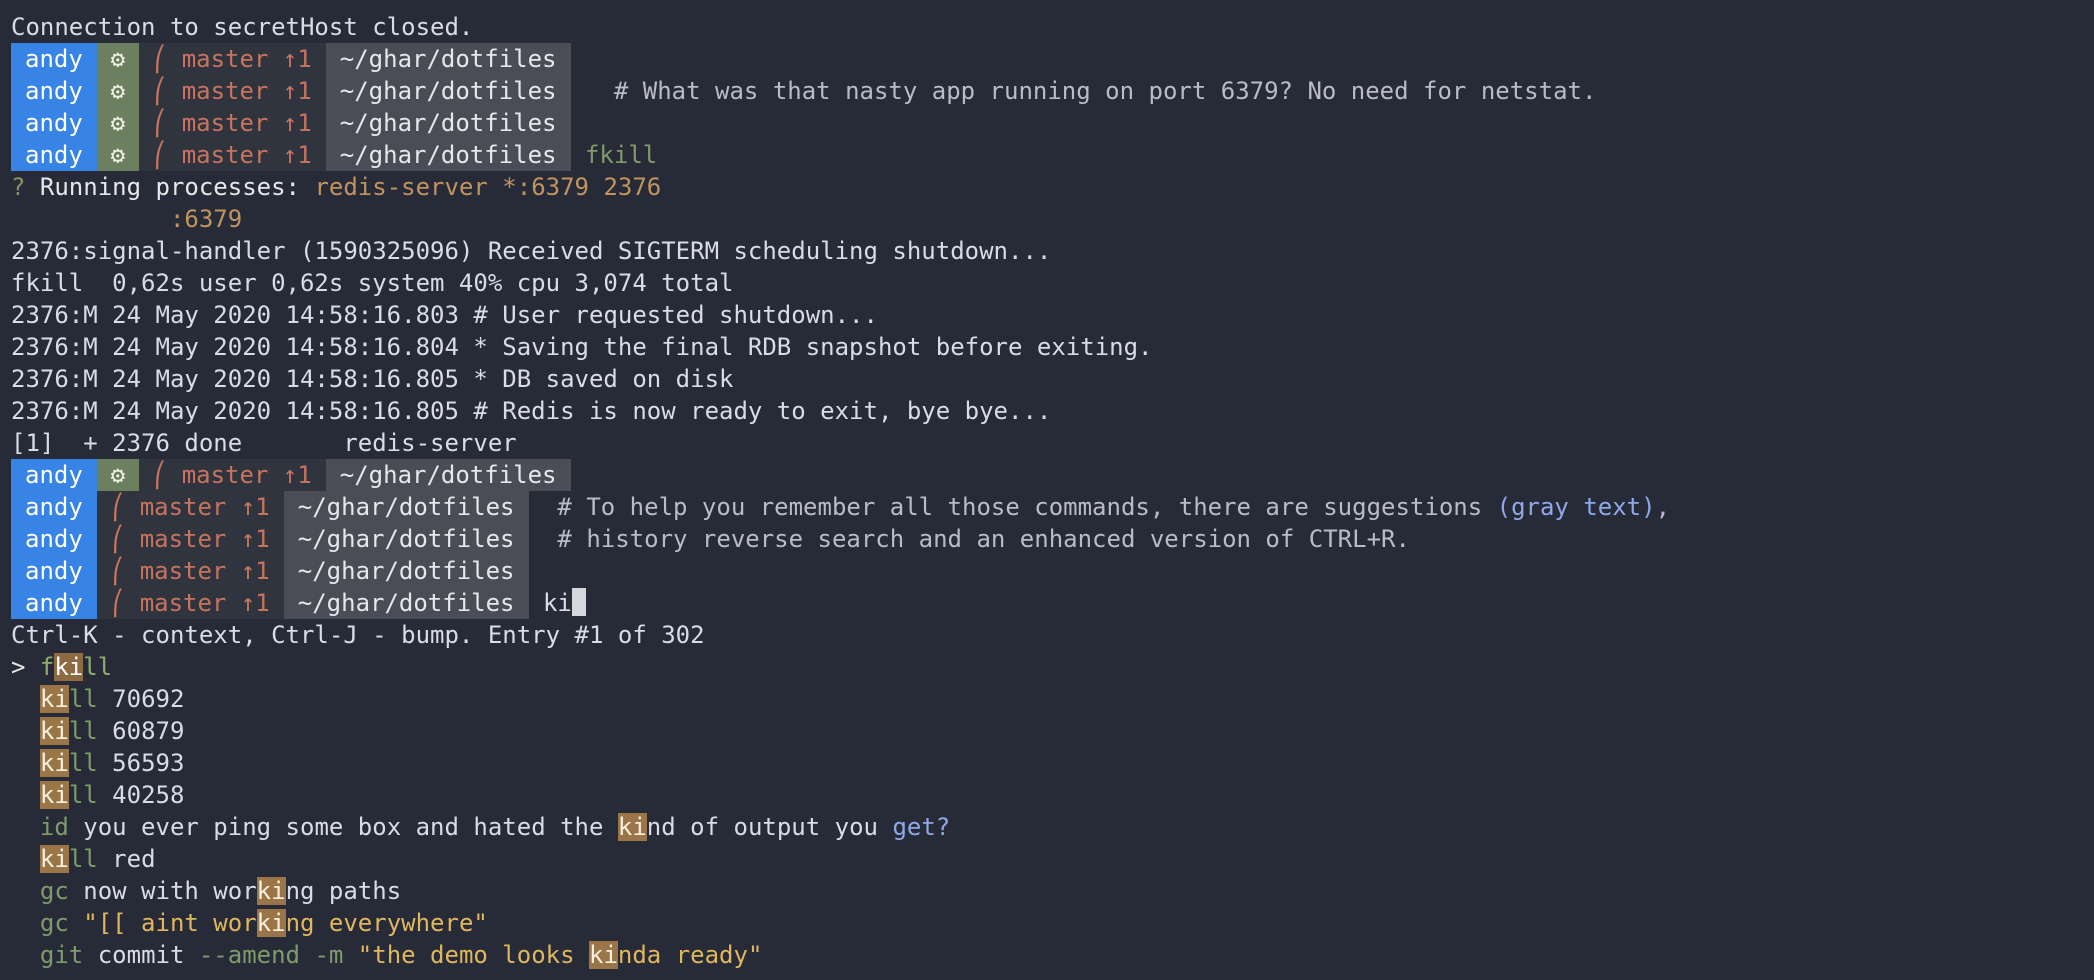  What do you see at coordinates (1052, 603) in the screenshot?
I see `prompt-line-active: andy ⎛ master ↑1 ~/ghar/dotfiles ki` at bounding box center [1052, 603].